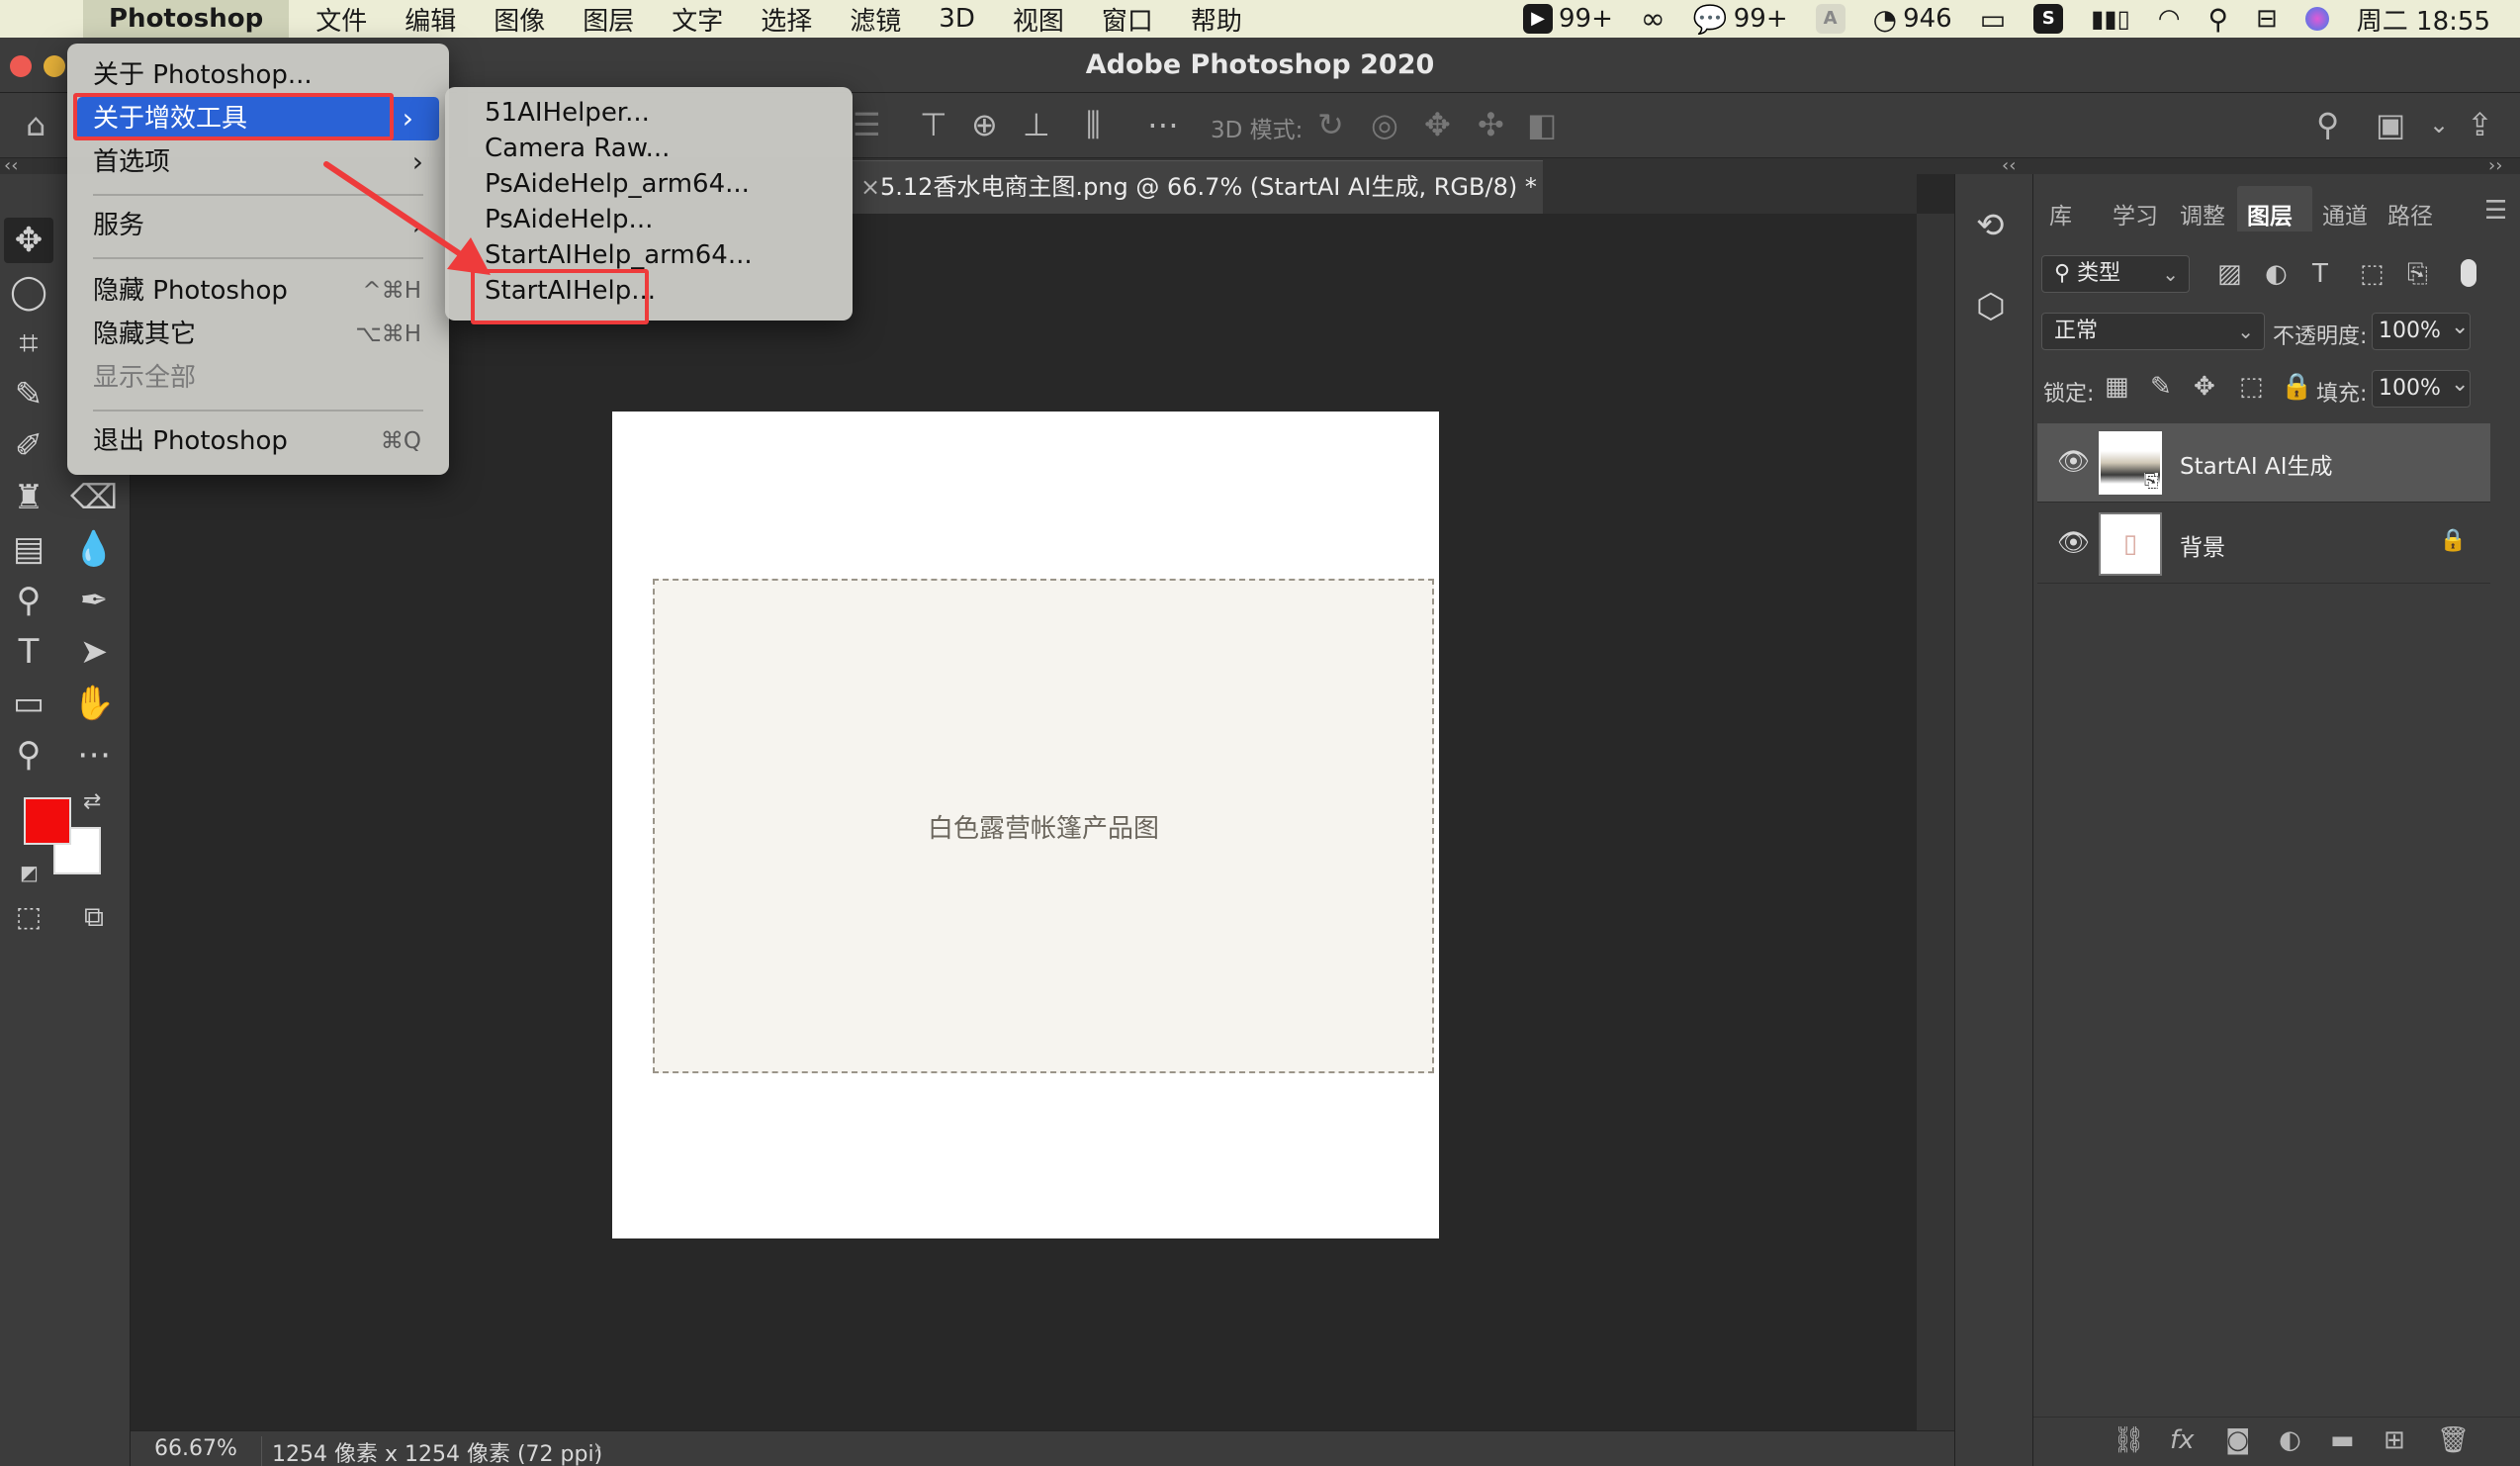 This screenshot has height=1466, width=2520. Describe the element at coordinates (867, 124) in the screenshot. I see `align-icon: ☰` at that location.